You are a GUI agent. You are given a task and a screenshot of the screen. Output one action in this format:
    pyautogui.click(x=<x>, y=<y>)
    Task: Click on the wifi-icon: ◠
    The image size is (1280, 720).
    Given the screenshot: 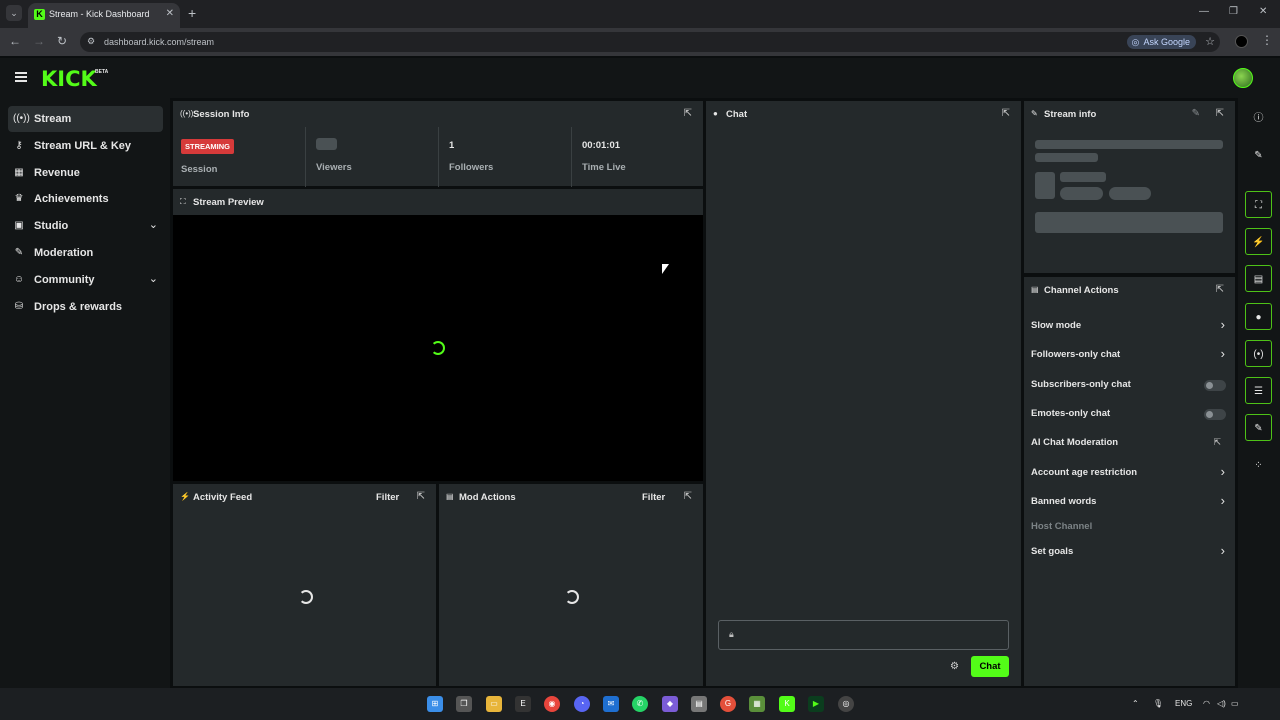 What is the action you would take?
    pyautogui.click(x=1206, y=703)
    